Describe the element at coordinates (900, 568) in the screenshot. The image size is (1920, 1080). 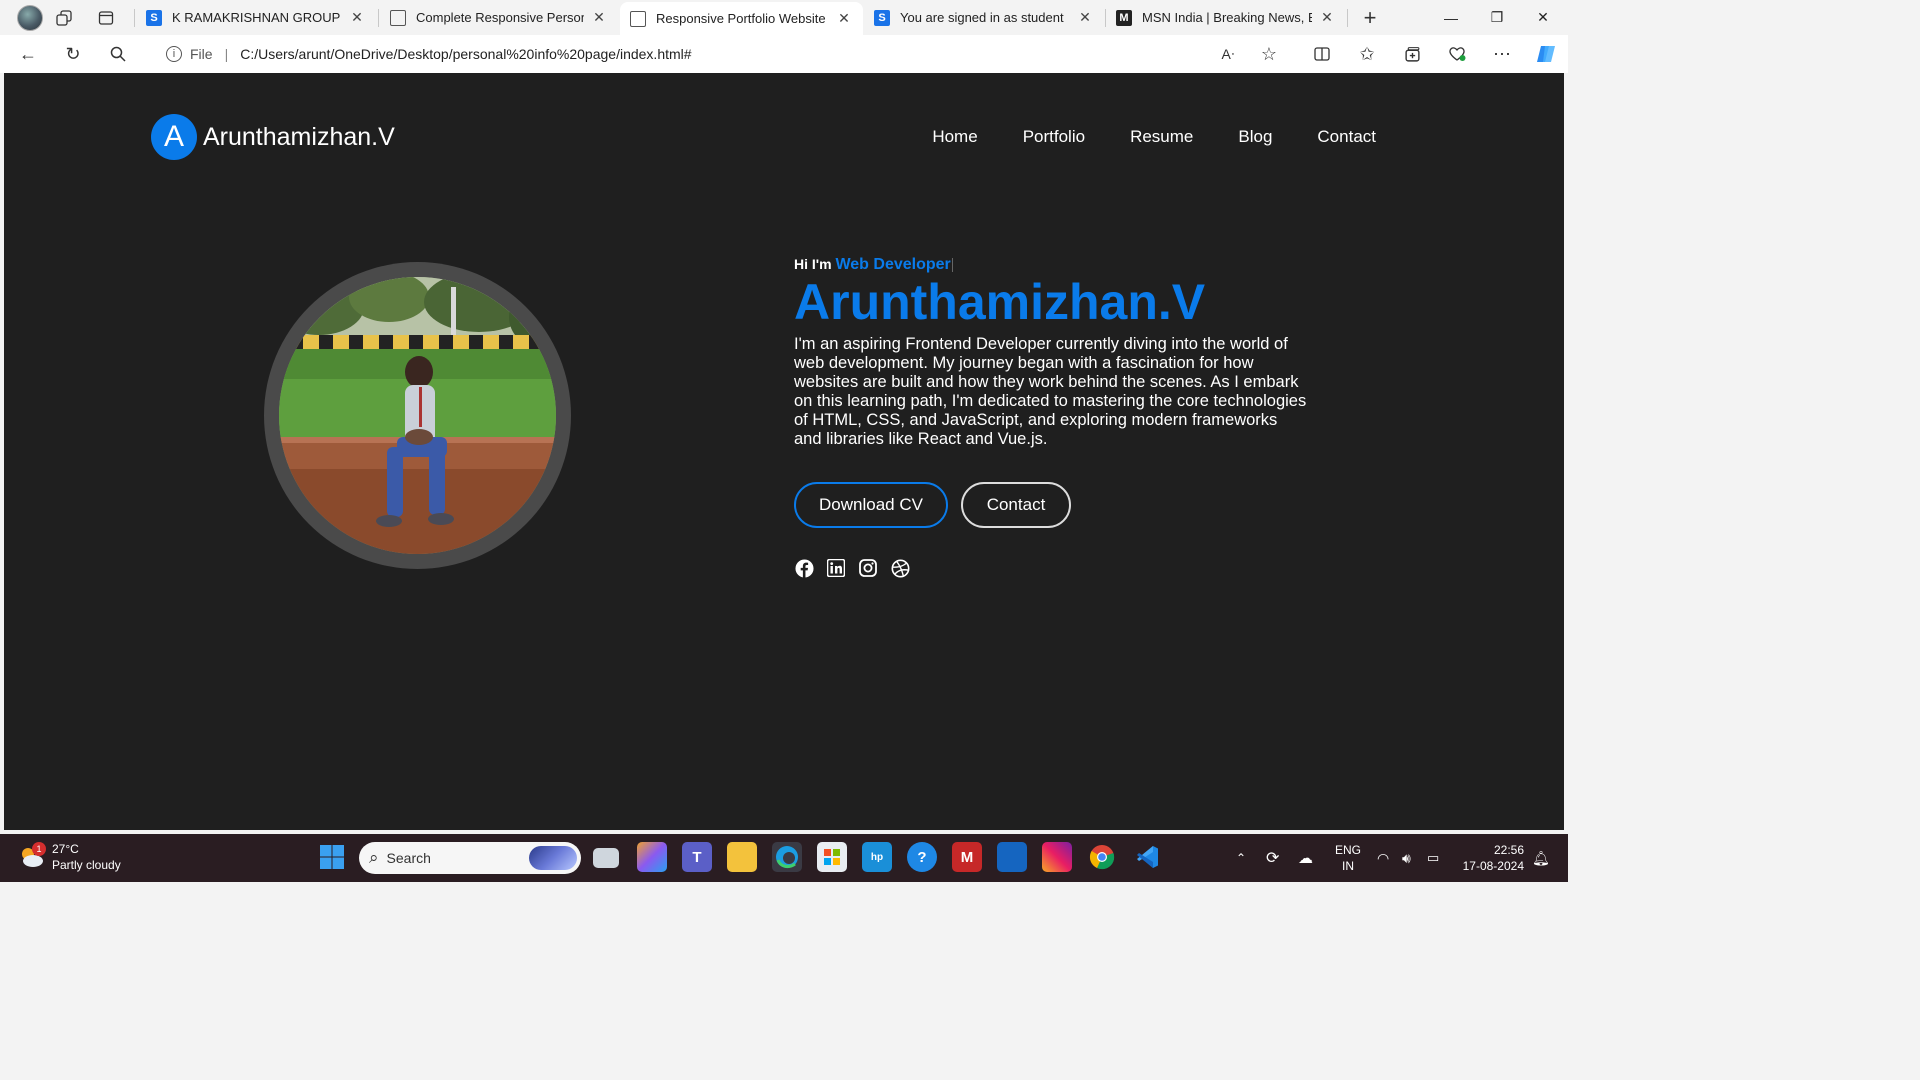
I see `dribbble-icon` at that location.